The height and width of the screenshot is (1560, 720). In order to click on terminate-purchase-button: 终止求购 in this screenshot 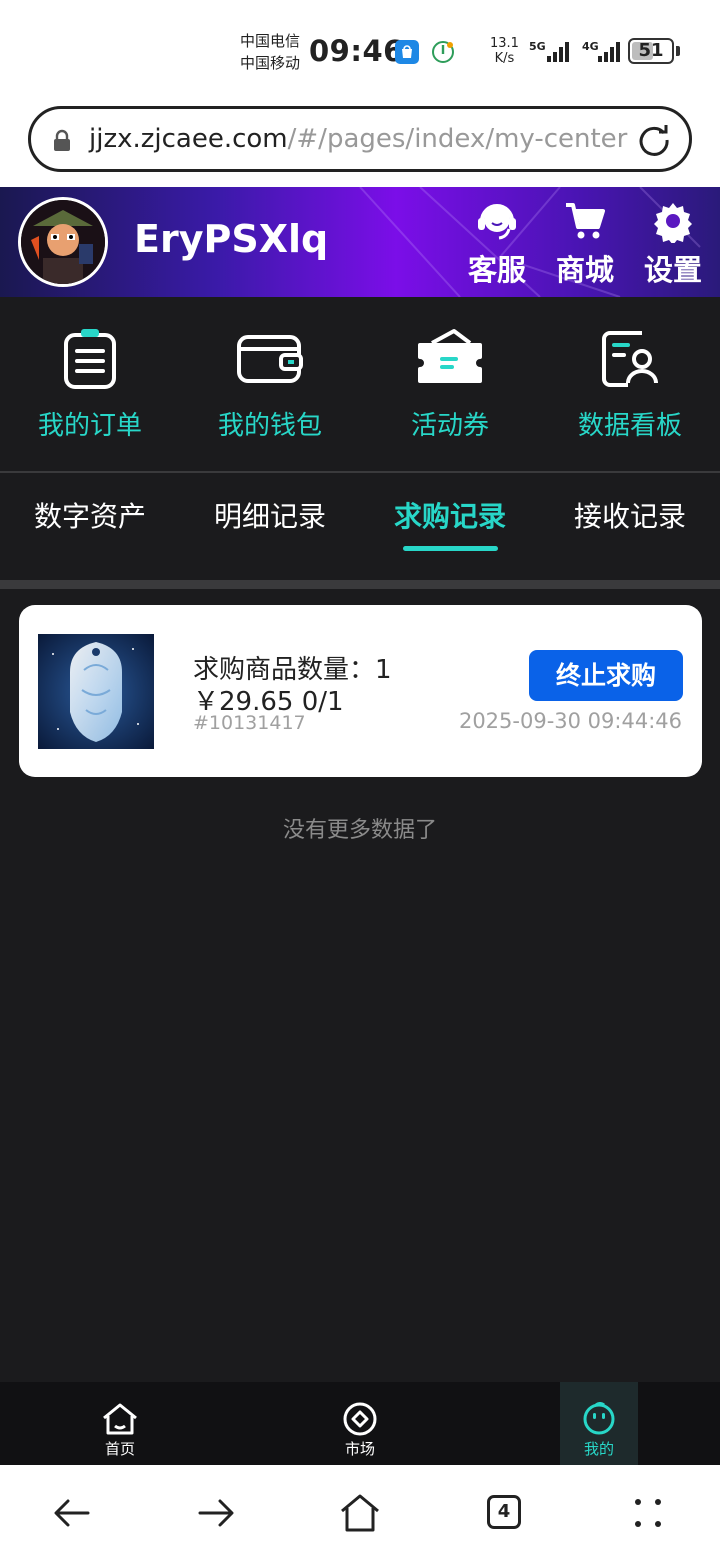, I will do `click(606, 675)`.